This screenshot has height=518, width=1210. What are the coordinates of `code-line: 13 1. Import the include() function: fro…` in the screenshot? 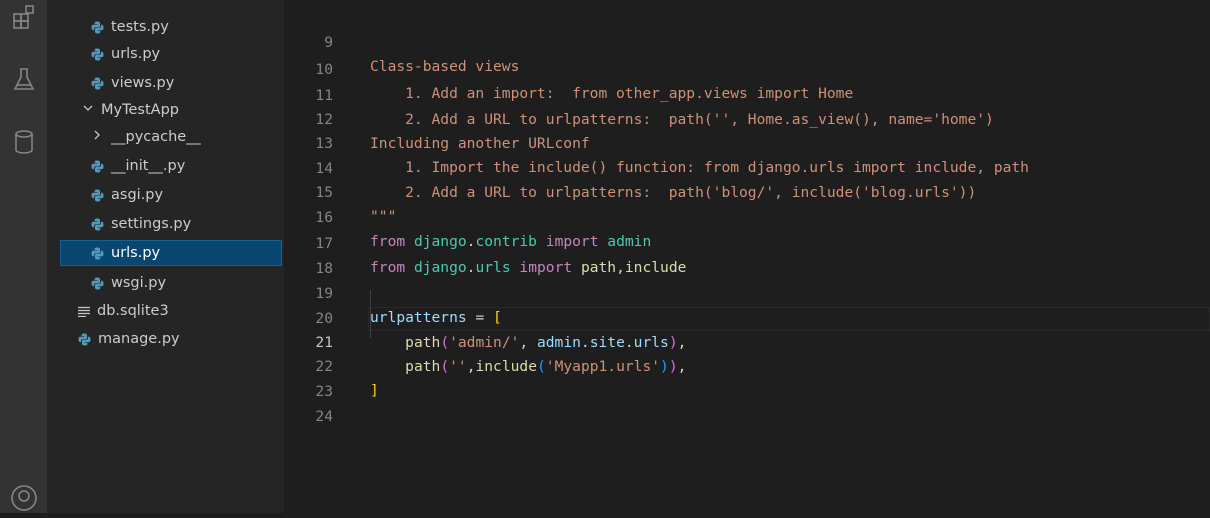 It's located at (747, 142).